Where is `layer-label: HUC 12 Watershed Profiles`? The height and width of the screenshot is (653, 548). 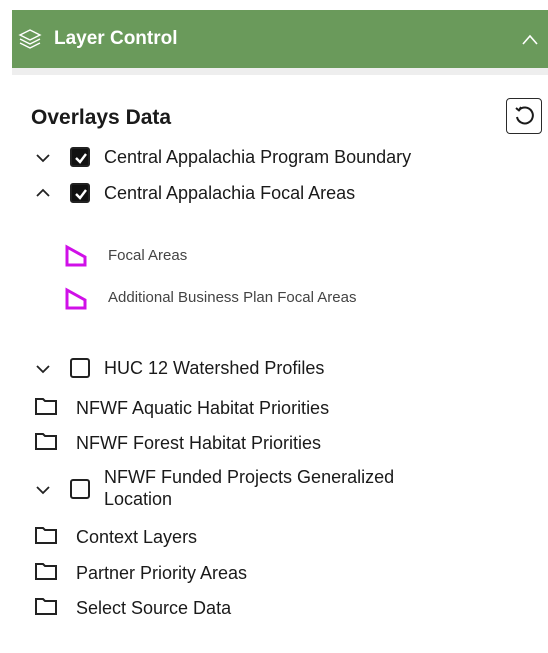
layer-label: HUC 12 Watershed Profiles is located at coordinates (214, 368).